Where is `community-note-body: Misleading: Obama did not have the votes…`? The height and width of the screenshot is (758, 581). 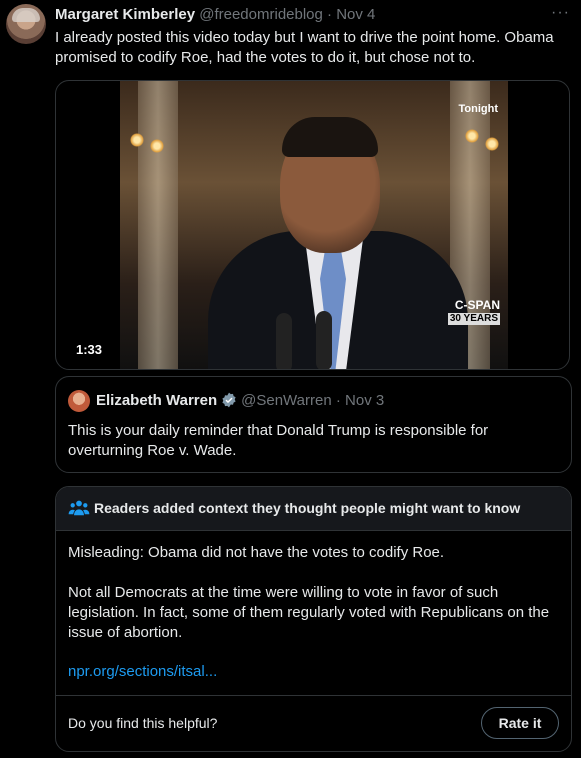 community-note-body: Misleading: Obama did not have the votes… is located at coordinates (313, 603).